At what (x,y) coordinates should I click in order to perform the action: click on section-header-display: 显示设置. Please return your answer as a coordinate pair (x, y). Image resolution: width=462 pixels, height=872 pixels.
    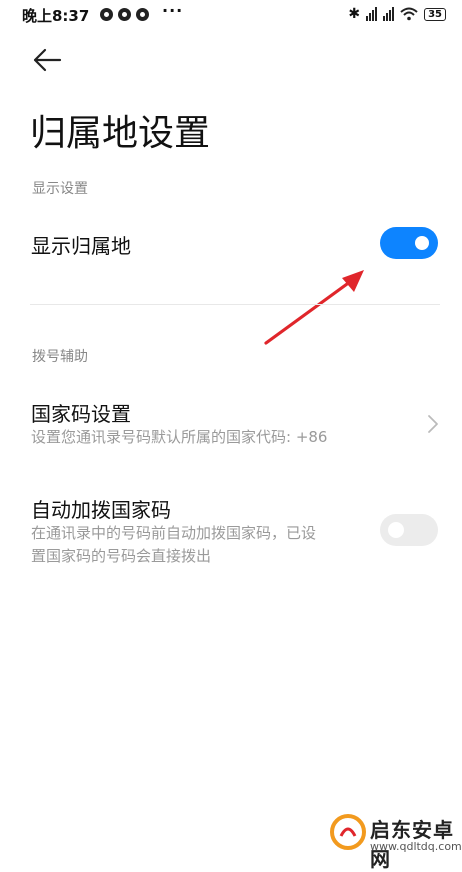
    Looking at the image, I should click on (60, 189).